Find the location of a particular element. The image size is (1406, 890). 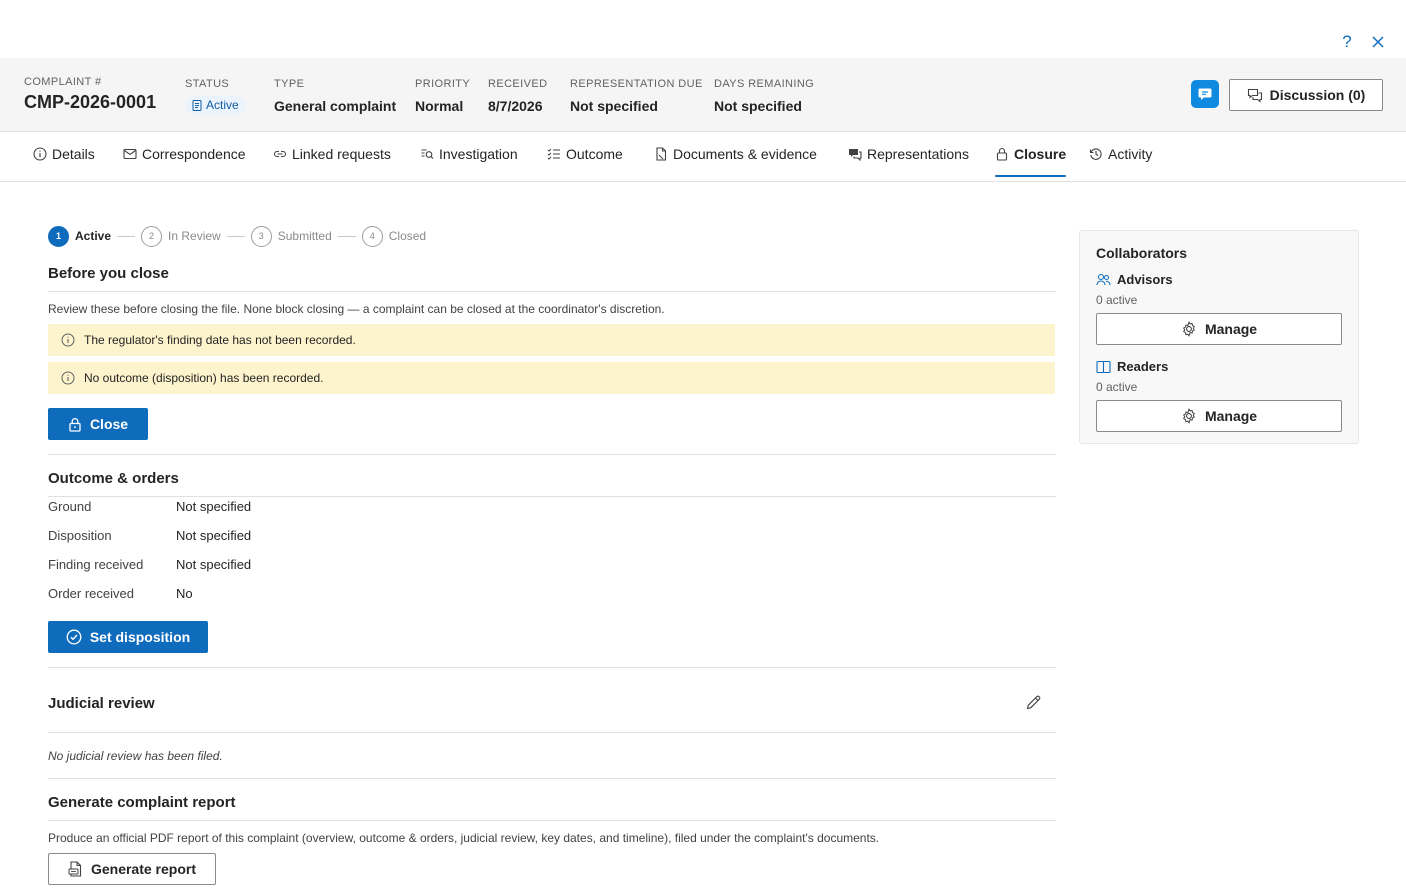

advisors-heading: Advisors is located at coordinates (1134, 279).